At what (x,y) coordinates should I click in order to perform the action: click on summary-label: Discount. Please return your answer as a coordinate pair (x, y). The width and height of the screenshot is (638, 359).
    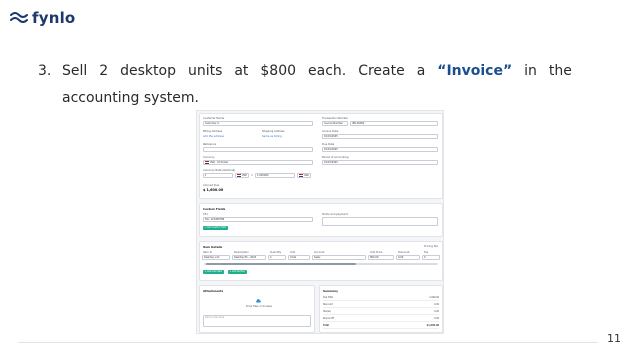
    Looking at the image, I should click on (328, 304).